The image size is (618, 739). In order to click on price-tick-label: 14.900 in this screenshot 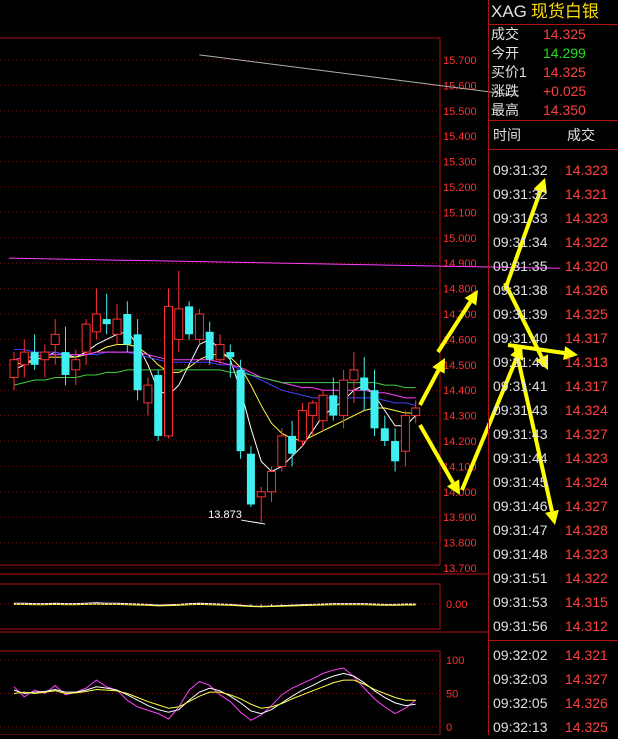, I will do `click(460, 264)`.